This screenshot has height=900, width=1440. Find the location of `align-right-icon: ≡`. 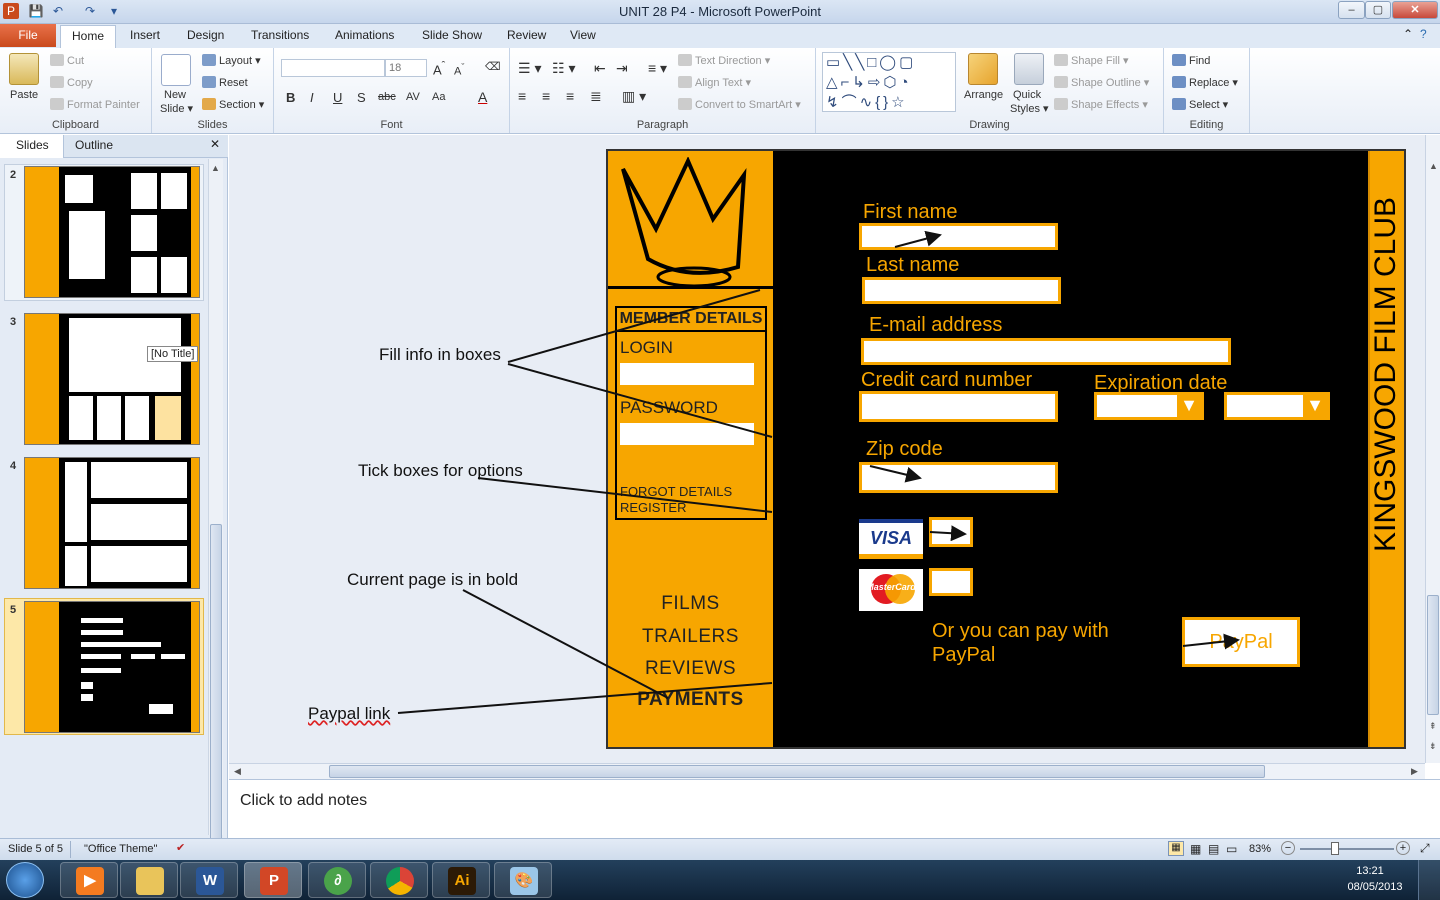

align-right-icon: ≡ is located at coordinates (570, 96).